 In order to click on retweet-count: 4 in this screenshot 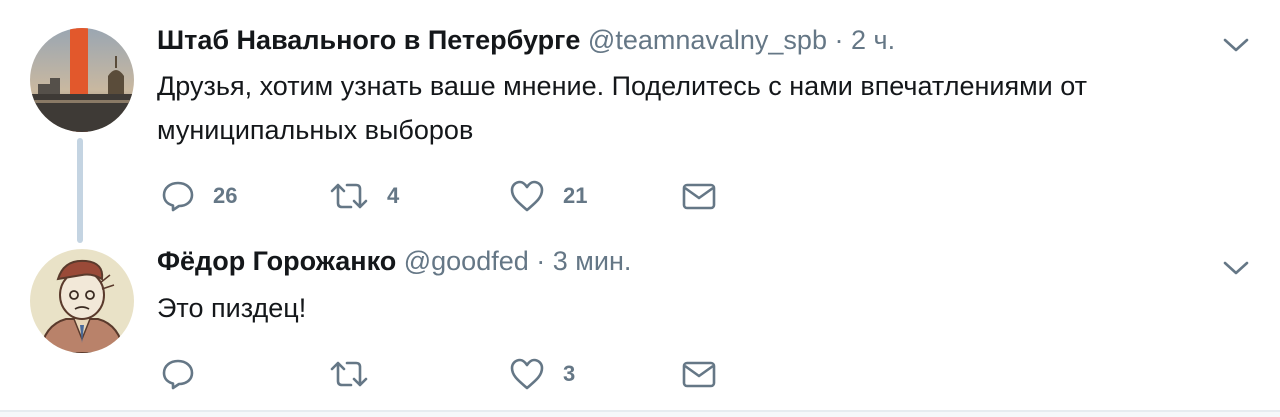, I will do `click(393, 195)`.